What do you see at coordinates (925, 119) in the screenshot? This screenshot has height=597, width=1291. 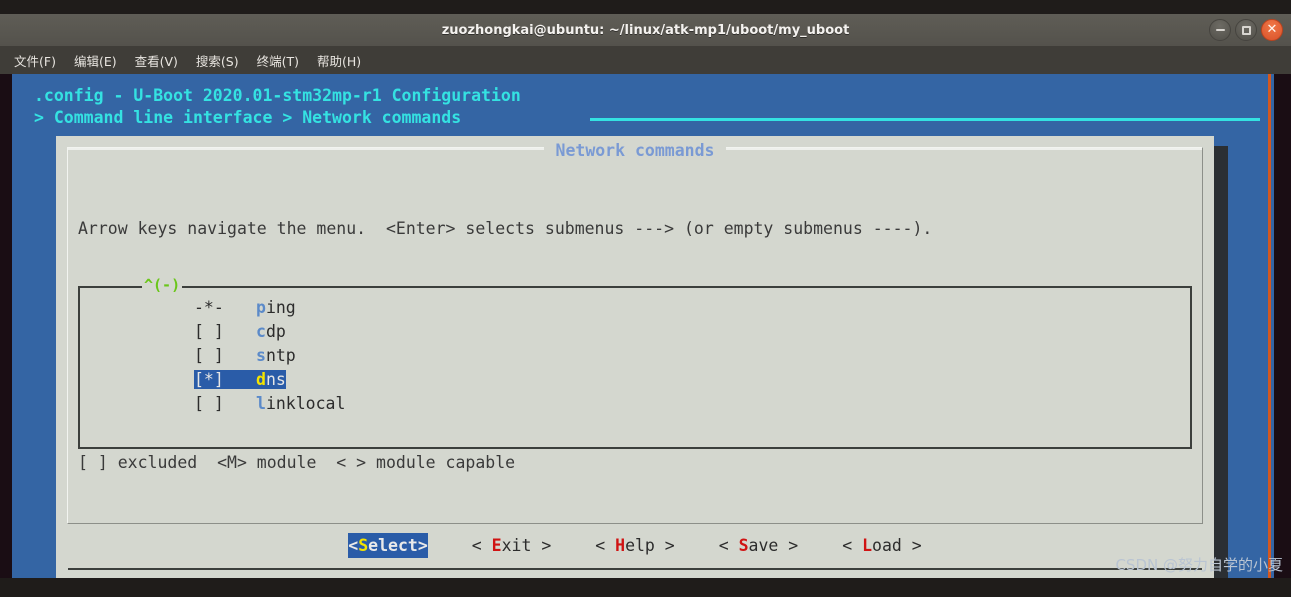 I see `breadcrumb-rule` at bounding box center [925, 119].